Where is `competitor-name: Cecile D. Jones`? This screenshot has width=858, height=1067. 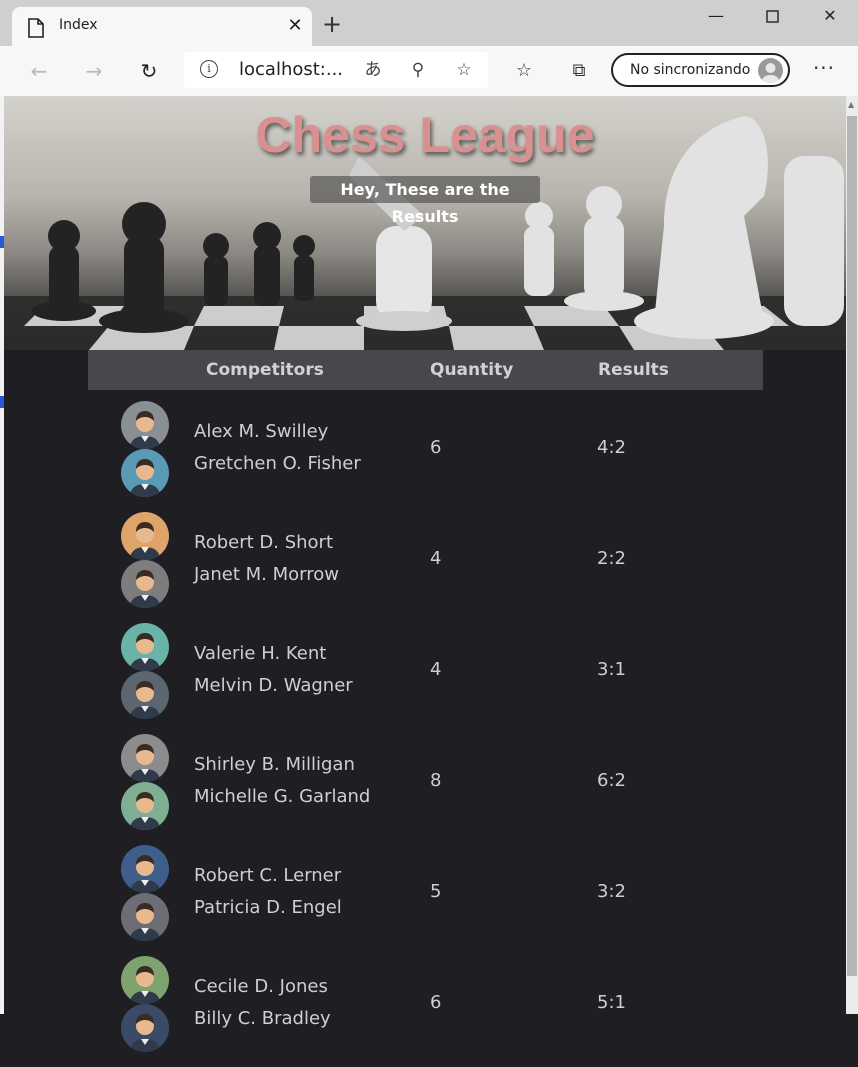 competitor-name: Cecile D. Jones is located at coordinates (261, 986).